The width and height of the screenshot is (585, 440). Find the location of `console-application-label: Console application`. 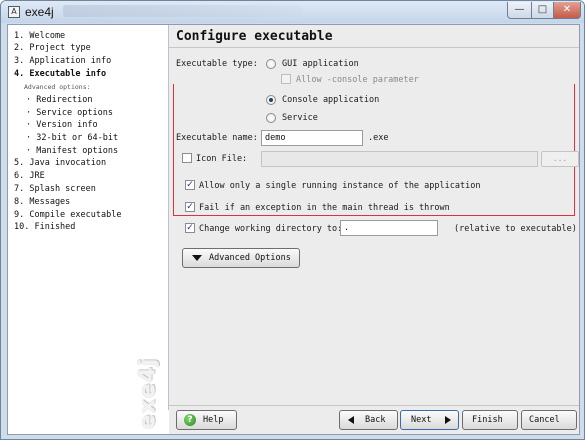

console-application-label: Console application is located at coordinates (330, 100).